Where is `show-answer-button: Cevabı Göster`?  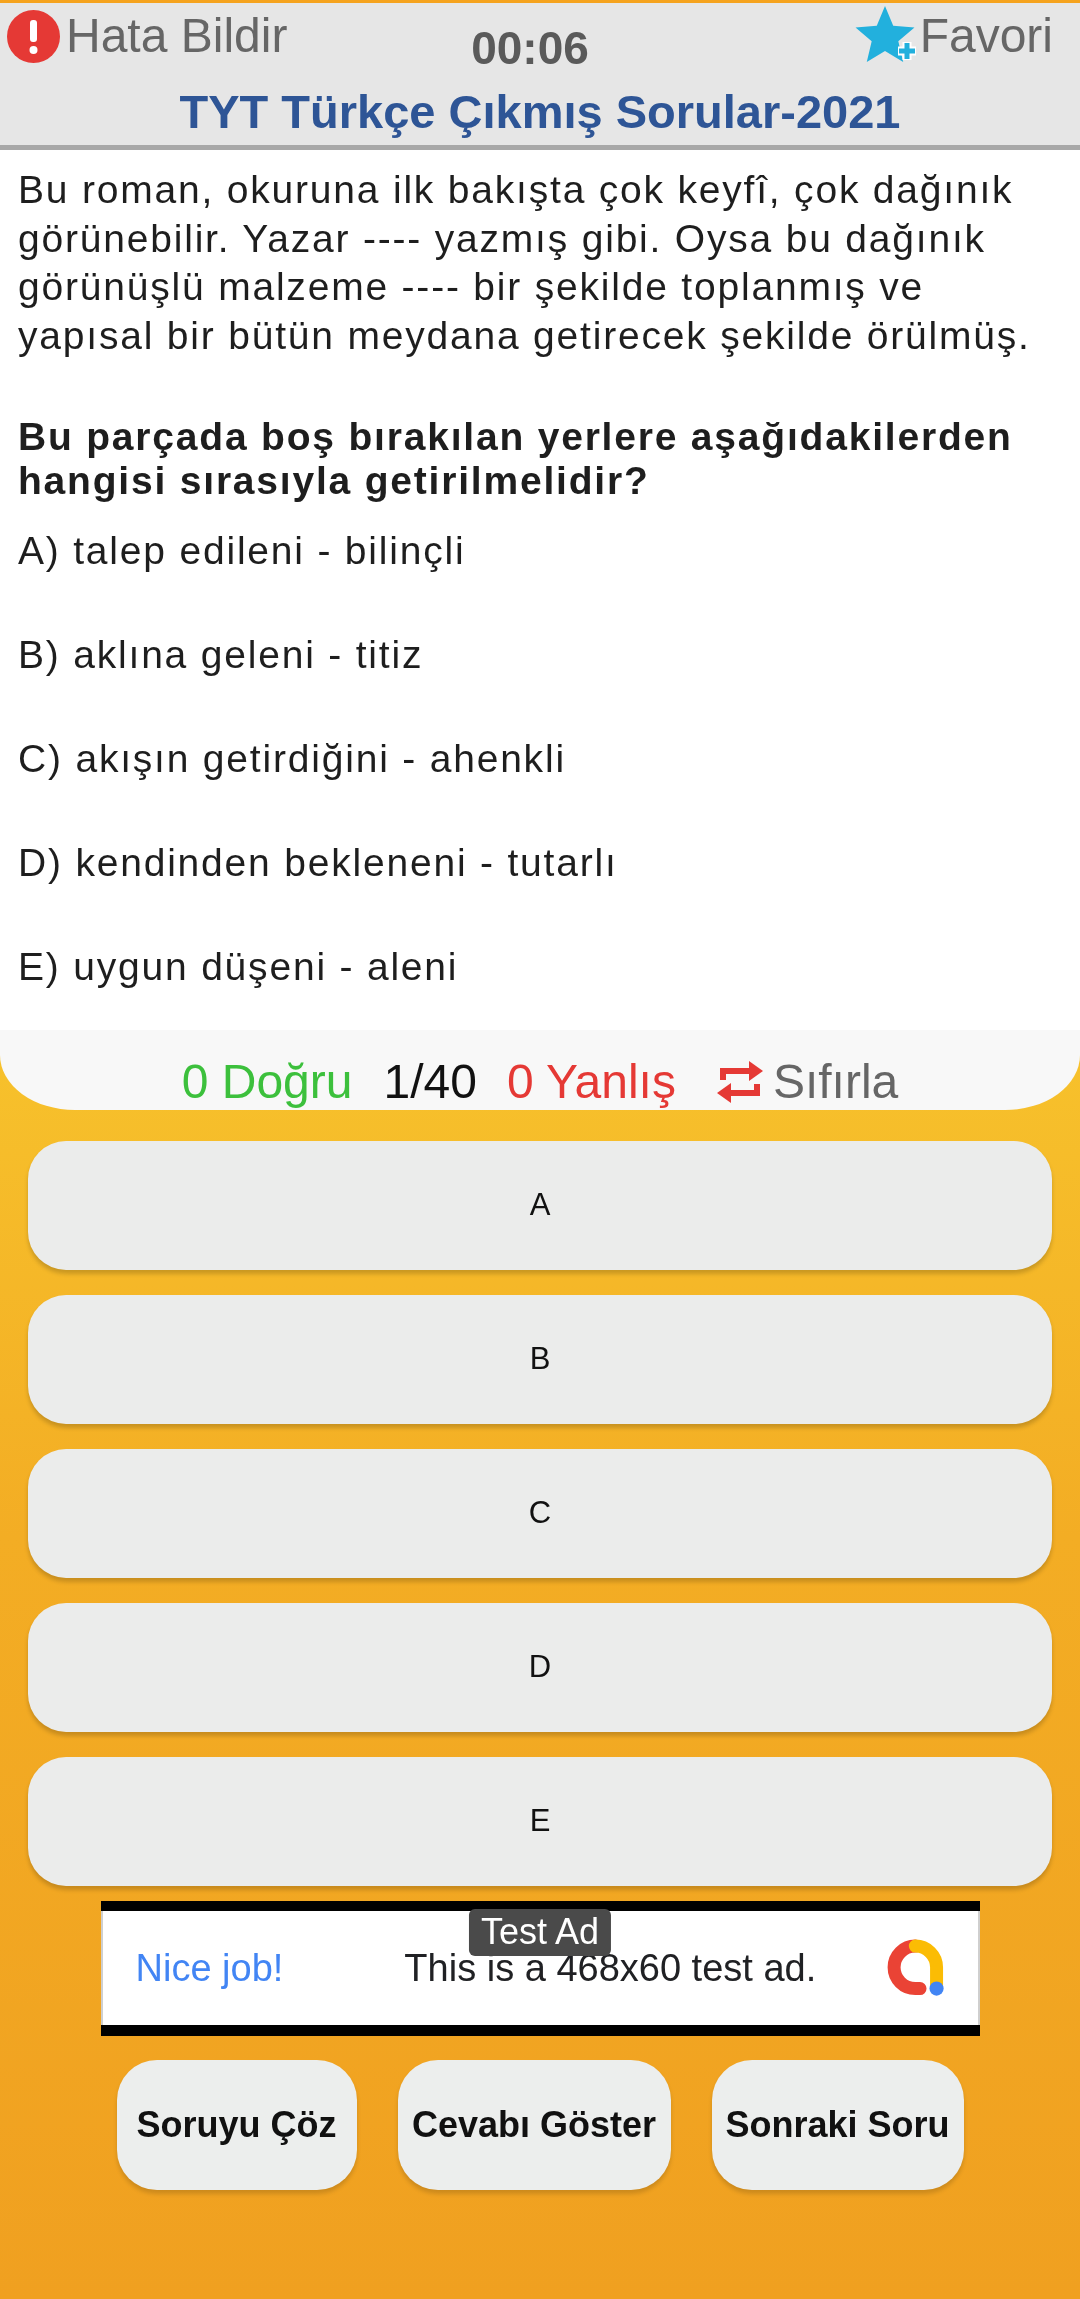
show-answer-button: Cevabı Göster is located at coordinates (534, 2125).